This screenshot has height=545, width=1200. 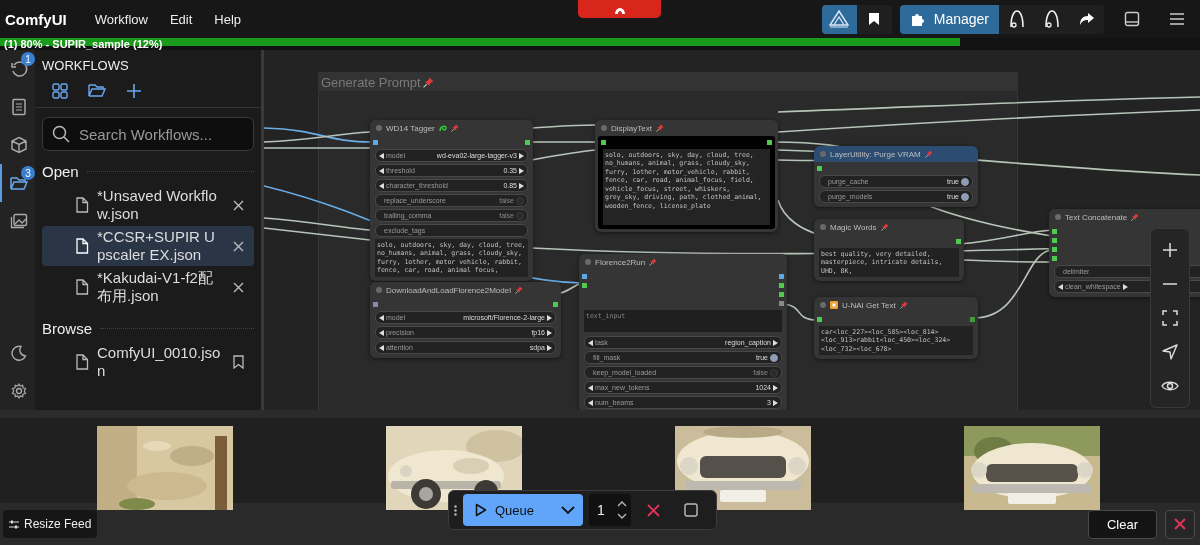 I want to click on new-workflow-button, so click(x=134, y=91).